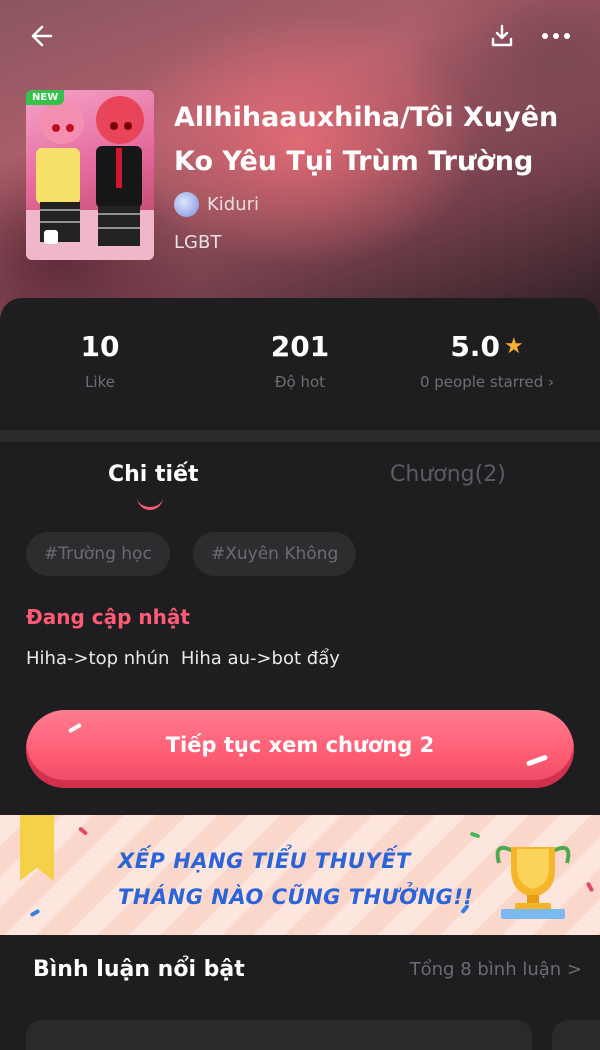 The height and width of the screenshot is (1050, 600). Describe the element at coordinates (296, 897) in the screenshot. I see `banner-line-2: THÁNG NÀO CŨNG THƯỞNG!!` at that location.